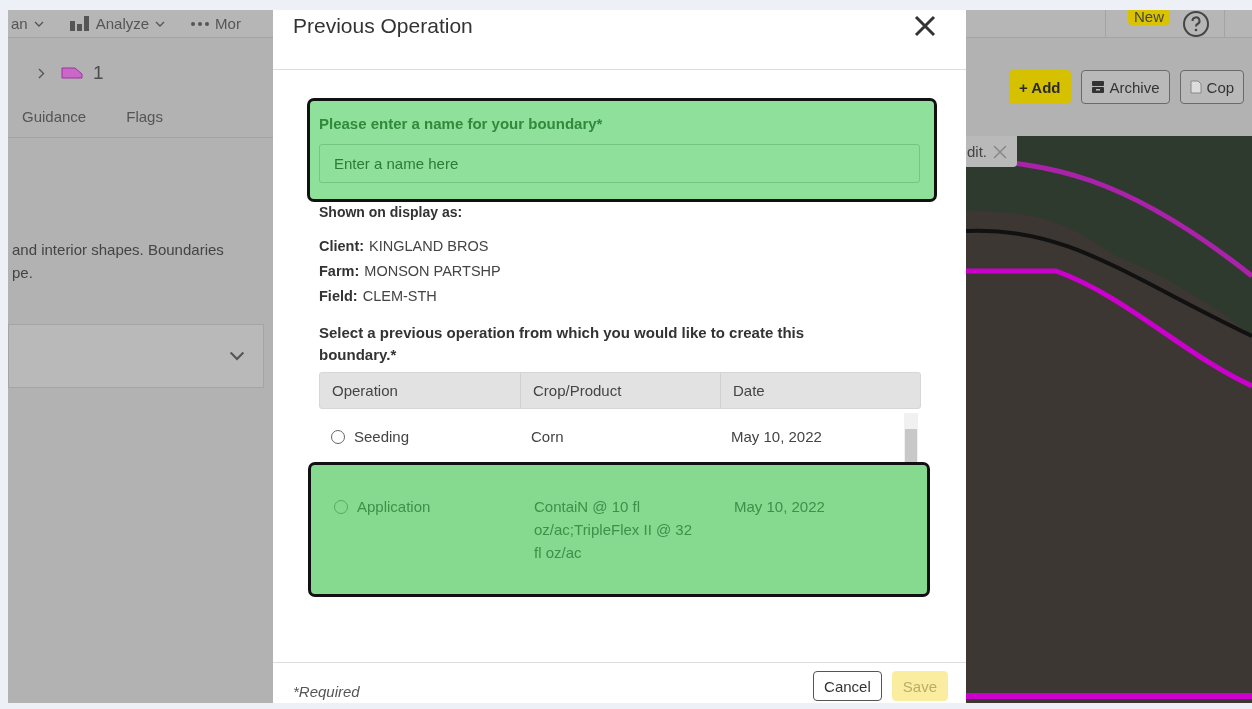  I want to click on chevron-right-icon, so click(41, 73).